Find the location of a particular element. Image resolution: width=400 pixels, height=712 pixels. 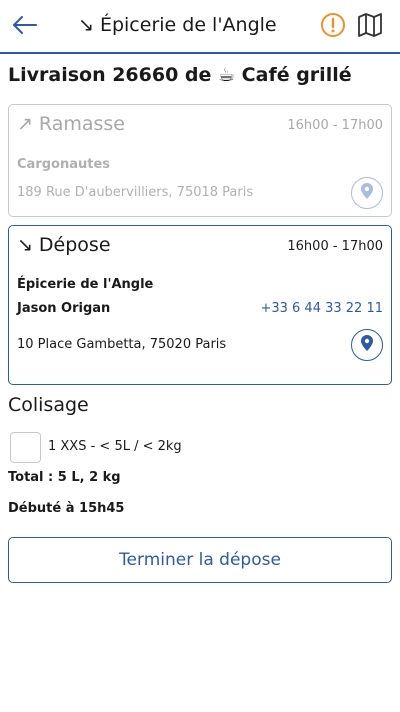

pickup-time: 16h00 - 17h00 is located at coordinates (335, 125).